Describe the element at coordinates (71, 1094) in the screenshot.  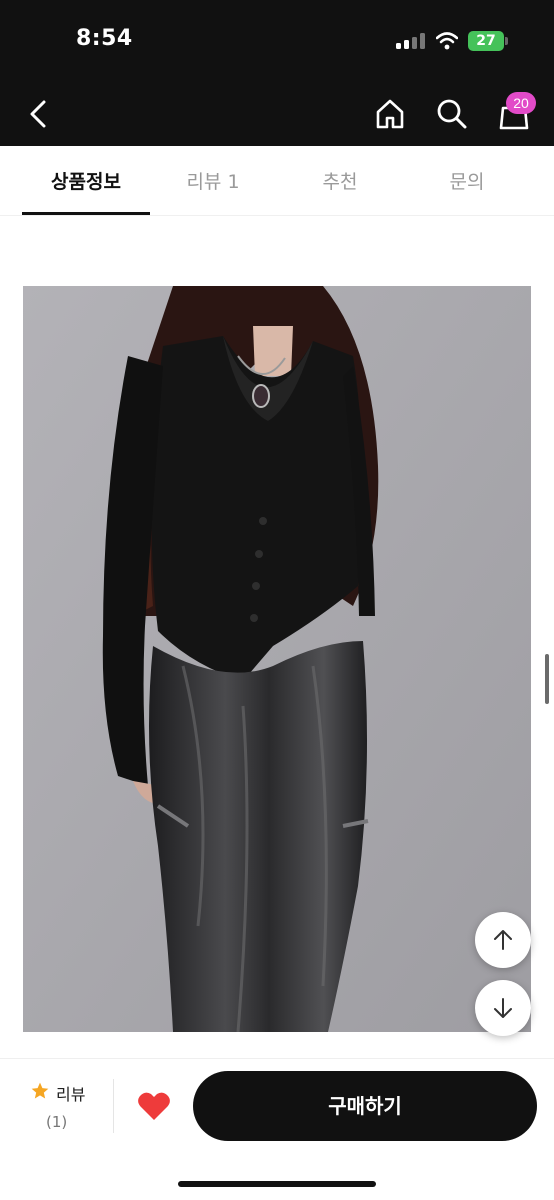
I see `review-label: 리뷰` at that location.